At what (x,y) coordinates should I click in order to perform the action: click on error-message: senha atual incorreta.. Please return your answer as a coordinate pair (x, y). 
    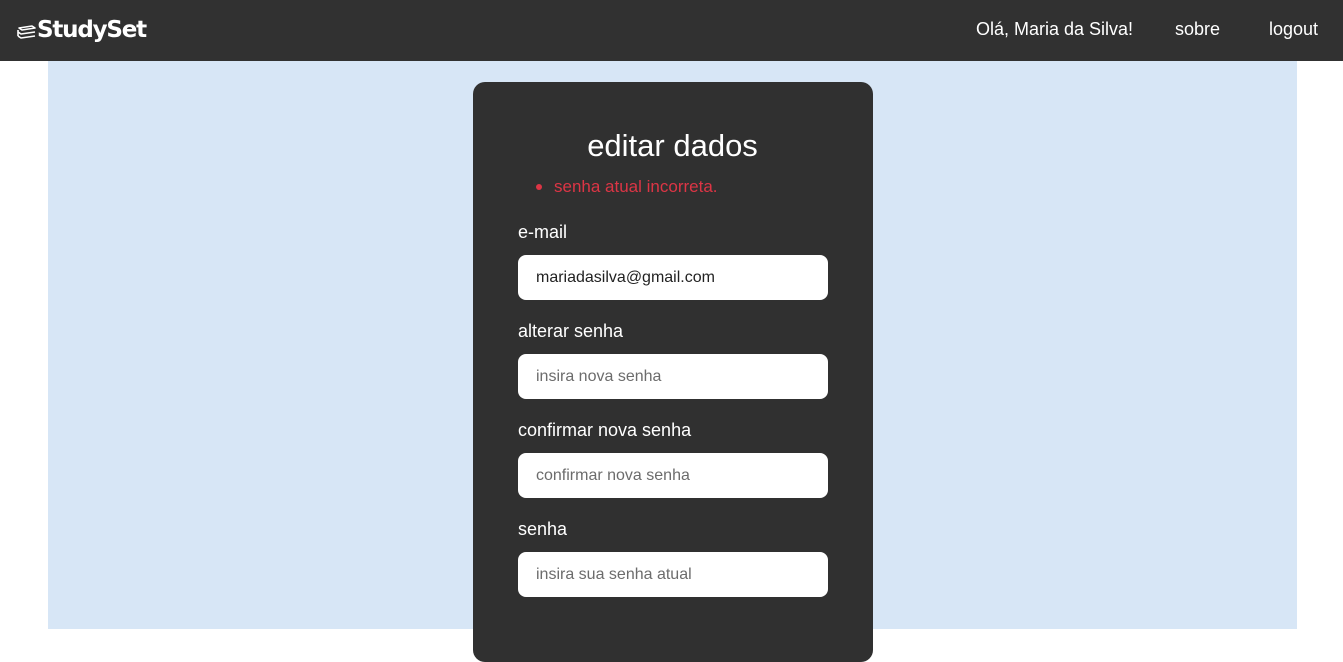
    Looking at the image, I should click on (627, 187).